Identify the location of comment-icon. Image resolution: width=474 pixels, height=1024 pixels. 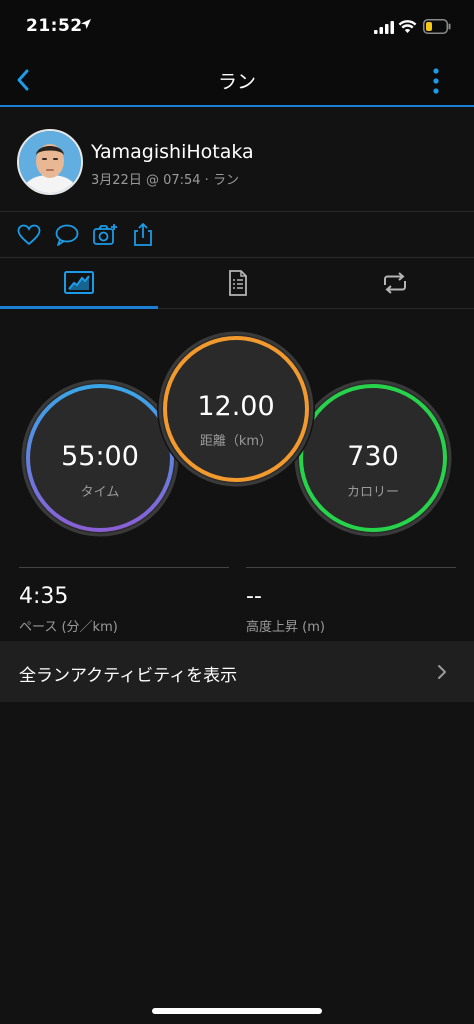
(67, 235).